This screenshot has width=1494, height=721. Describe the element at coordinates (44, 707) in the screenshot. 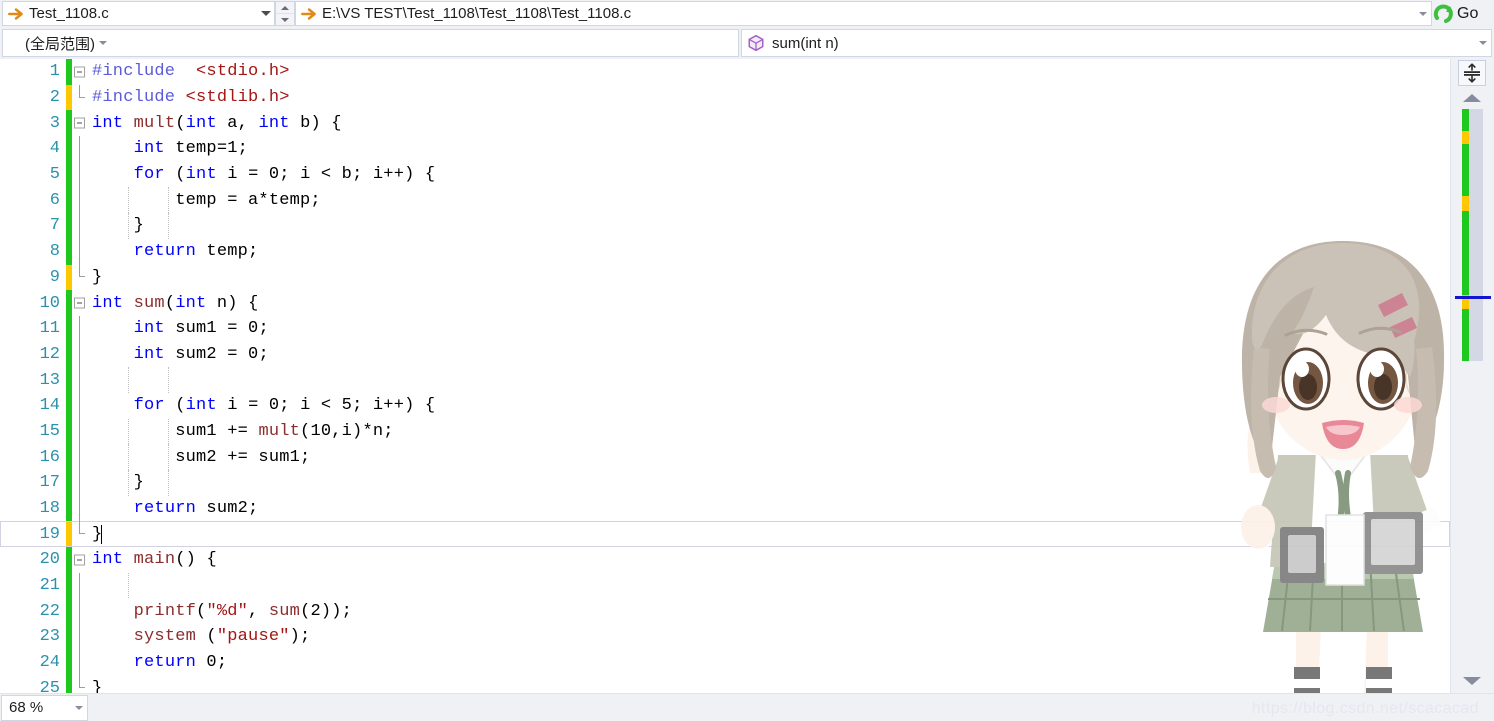

I see `zoom-level-combobox: 68 %` at that location.